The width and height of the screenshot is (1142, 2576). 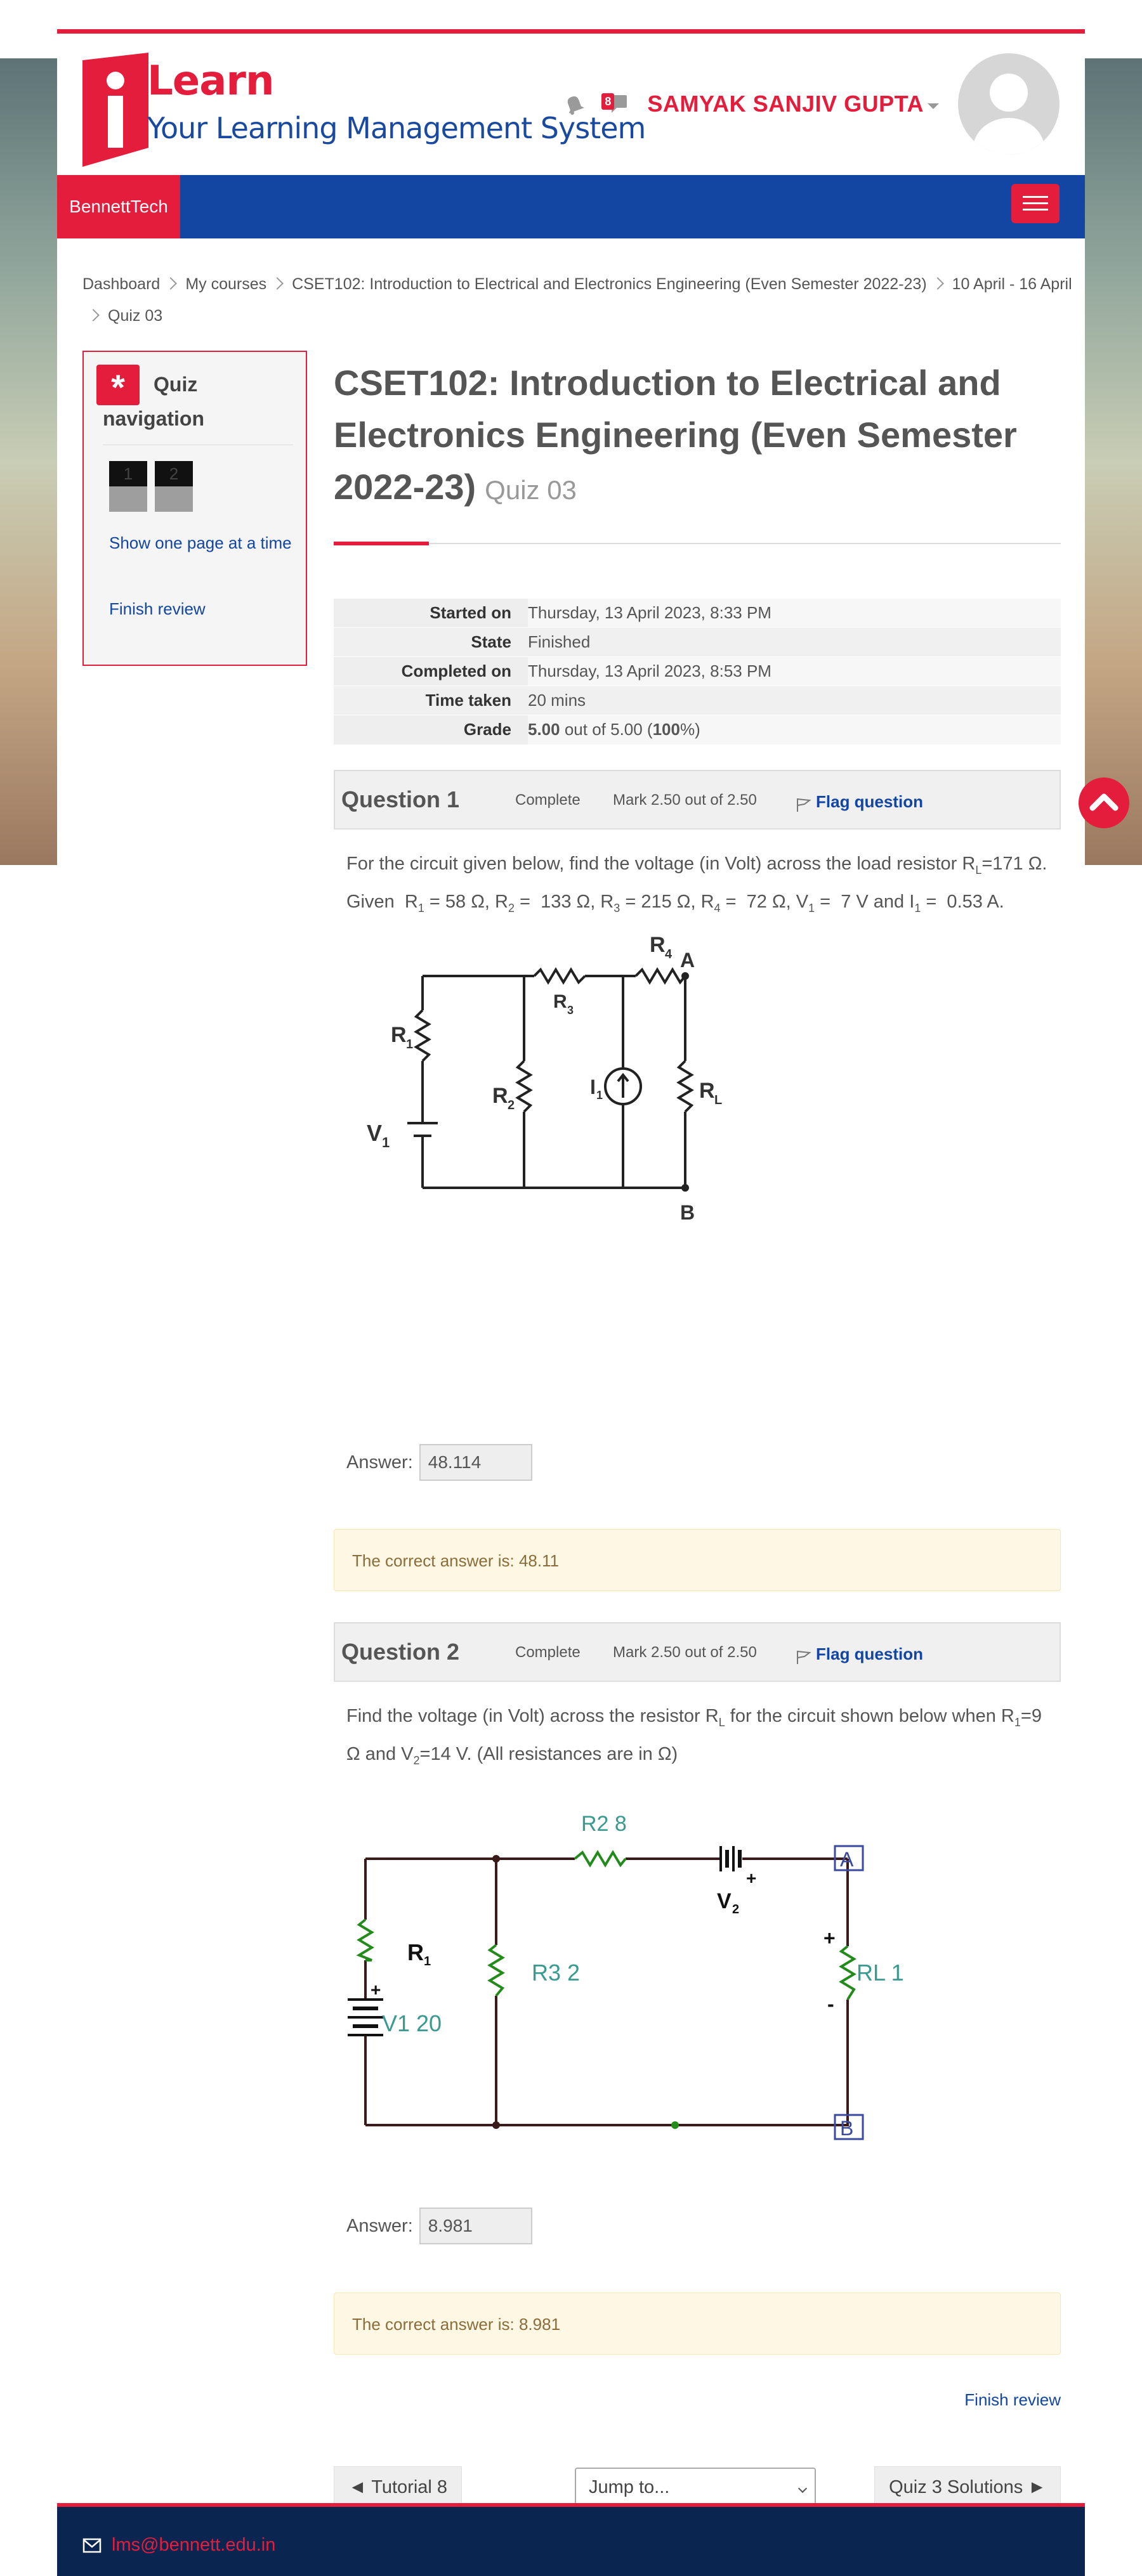 What do you see at coordinates (154, 402) in the screenshot?
I see `quiz-navigation-title: Quiz navigation` at bounding box center [154, 402].